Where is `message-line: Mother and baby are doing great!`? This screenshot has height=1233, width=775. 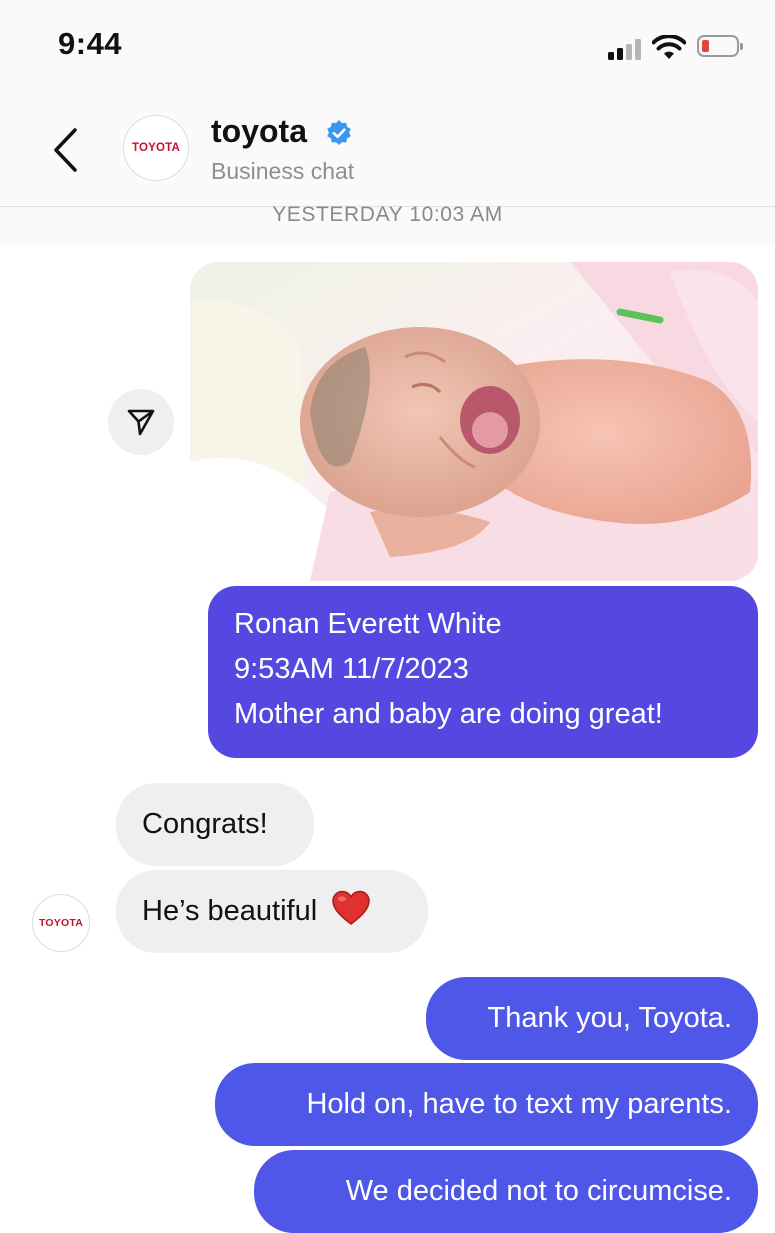
message-line: Mother and baby are doing great! is located at coordinates (448, 714).